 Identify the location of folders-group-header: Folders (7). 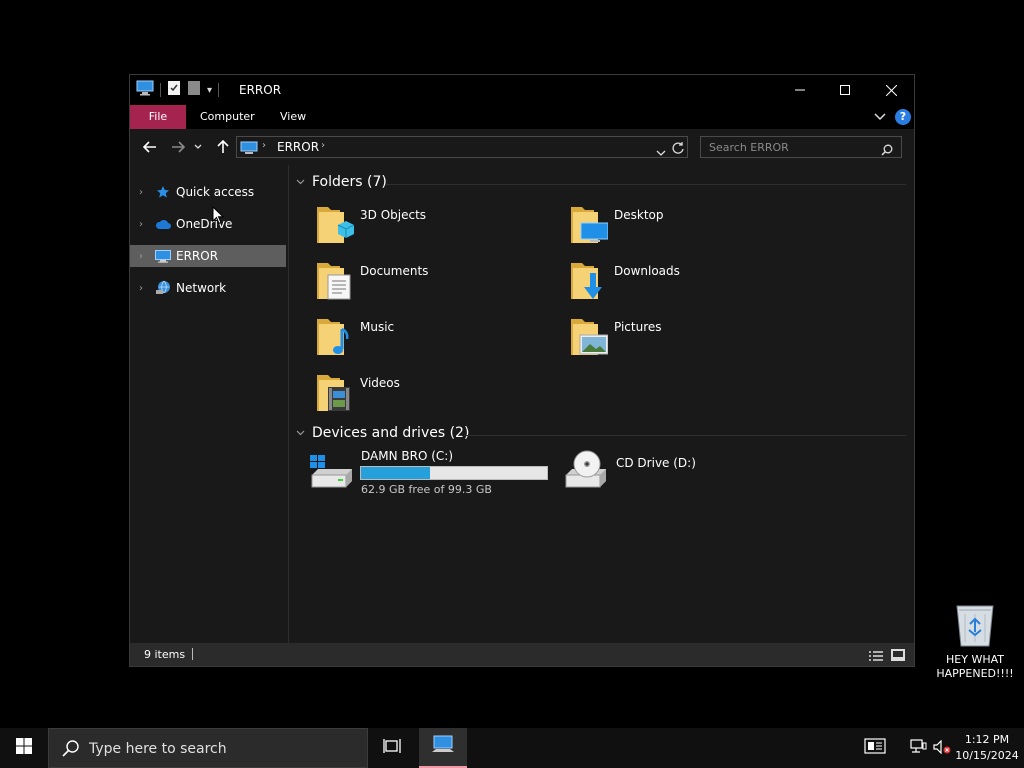
(341, 182).